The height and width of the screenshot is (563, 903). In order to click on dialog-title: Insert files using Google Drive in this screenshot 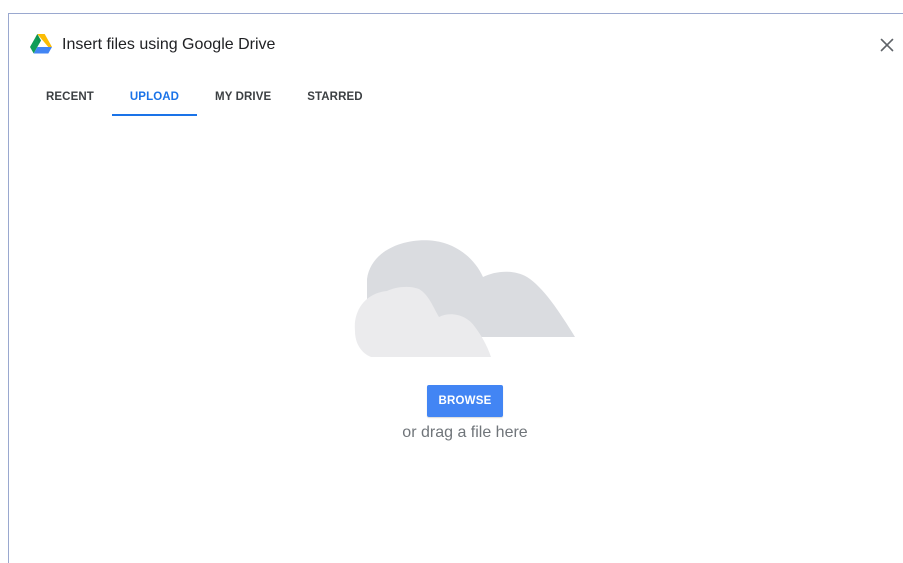, I will do `click(169, 44)`.